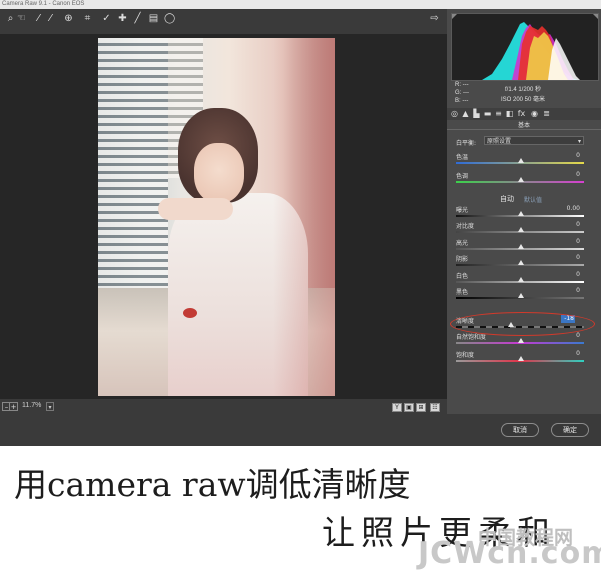 This screenshot has width=601, height=571. I want to click on default-link: 默认值, so click(533, 199).